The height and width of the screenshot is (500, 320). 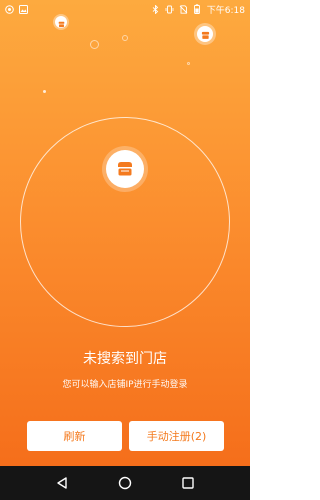 I want to click on center-store-icon, so click(x=125, y=169).